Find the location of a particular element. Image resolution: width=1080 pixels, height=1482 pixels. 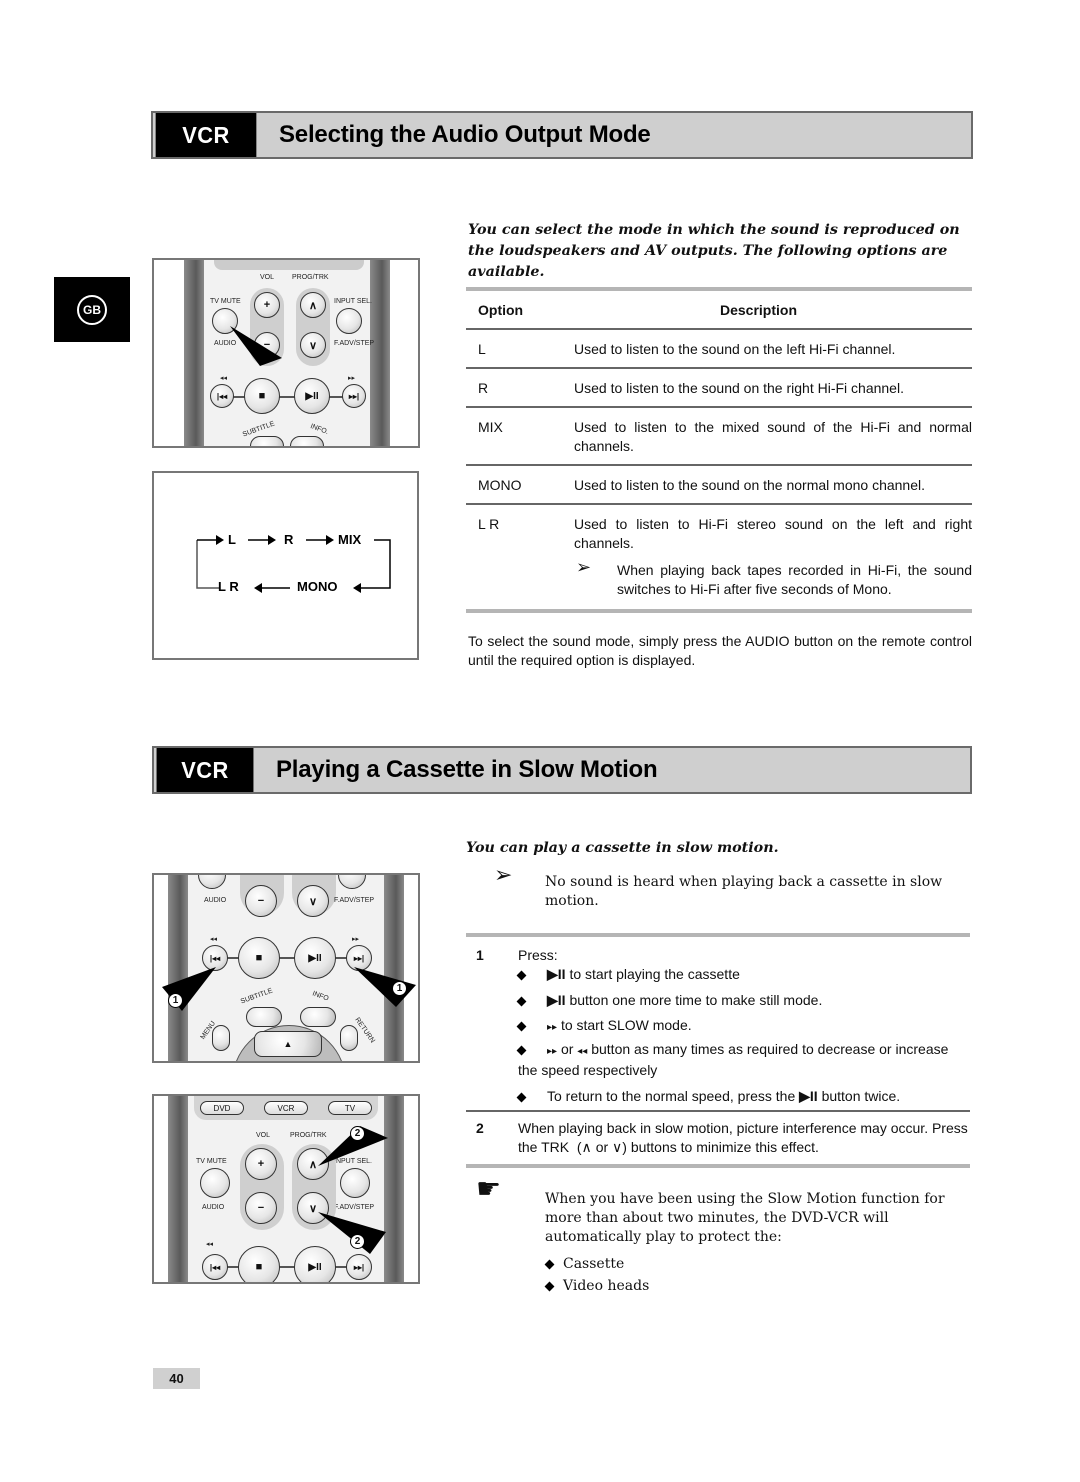

skip-forward-button: ▸▸| is located at coordinates (359, 1267).